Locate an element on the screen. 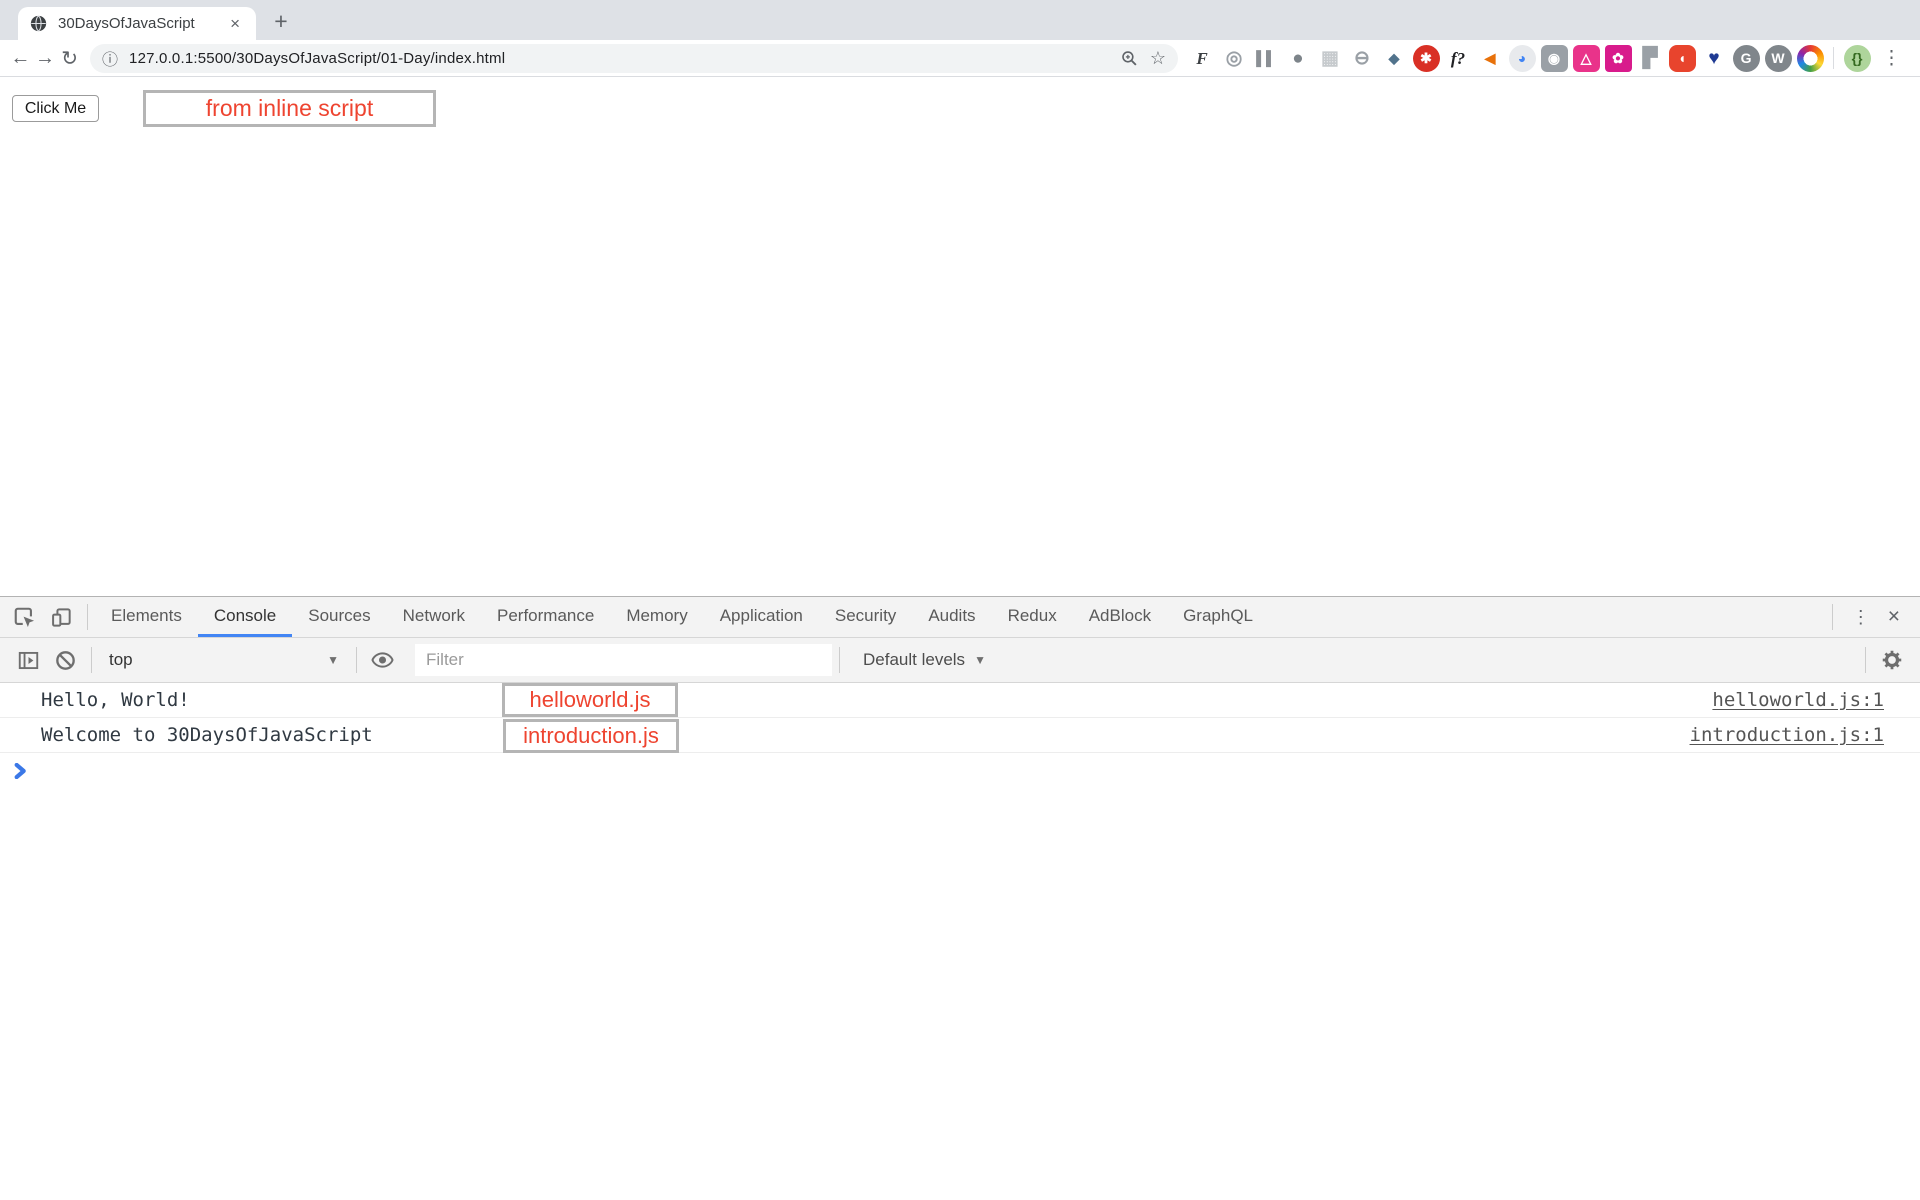  w-circle-extension-icon: W is located at coordinates (1778, 58).